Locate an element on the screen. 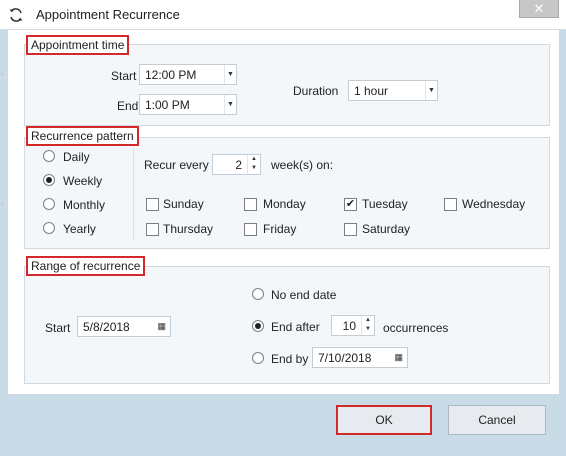 The width and height of the screenshot is (566, 456). wednesday-checkbox is located at coordinates (450, 204).